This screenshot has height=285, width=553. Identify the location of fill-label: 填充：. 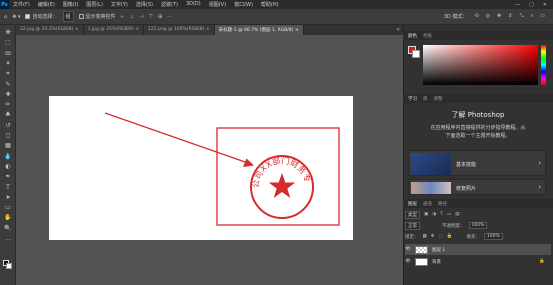
(473, 237).